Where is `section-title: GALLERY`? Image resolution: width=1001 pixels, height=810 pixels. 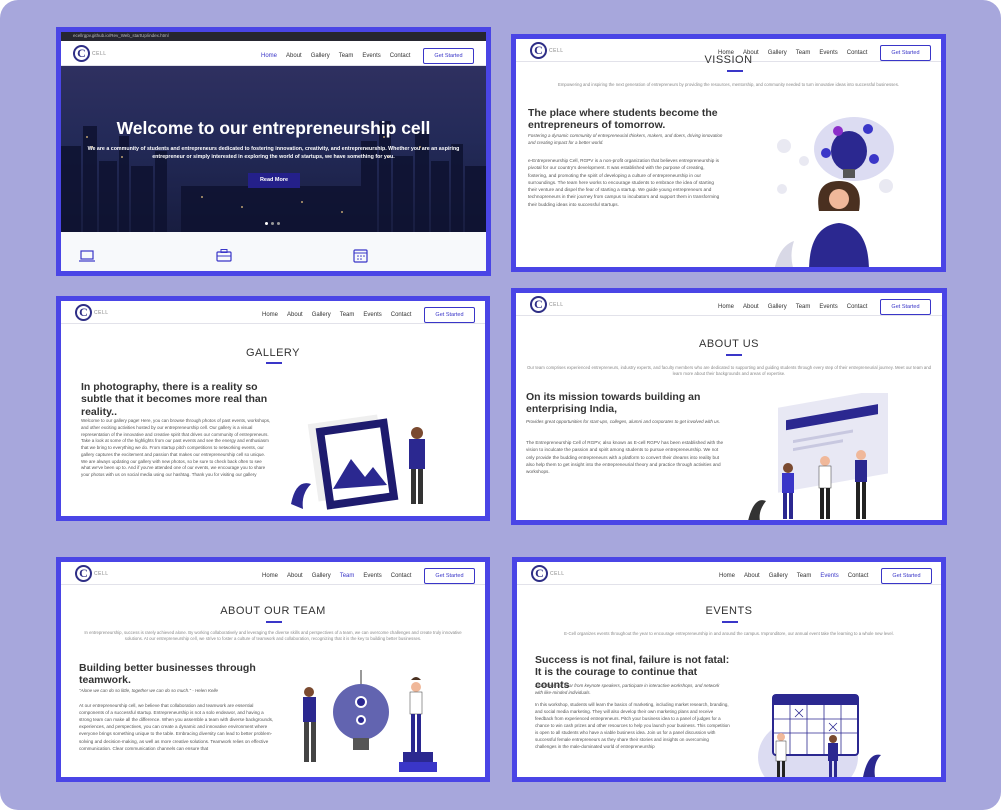
section-title: GALLERY is located at coordinates (273, 353).